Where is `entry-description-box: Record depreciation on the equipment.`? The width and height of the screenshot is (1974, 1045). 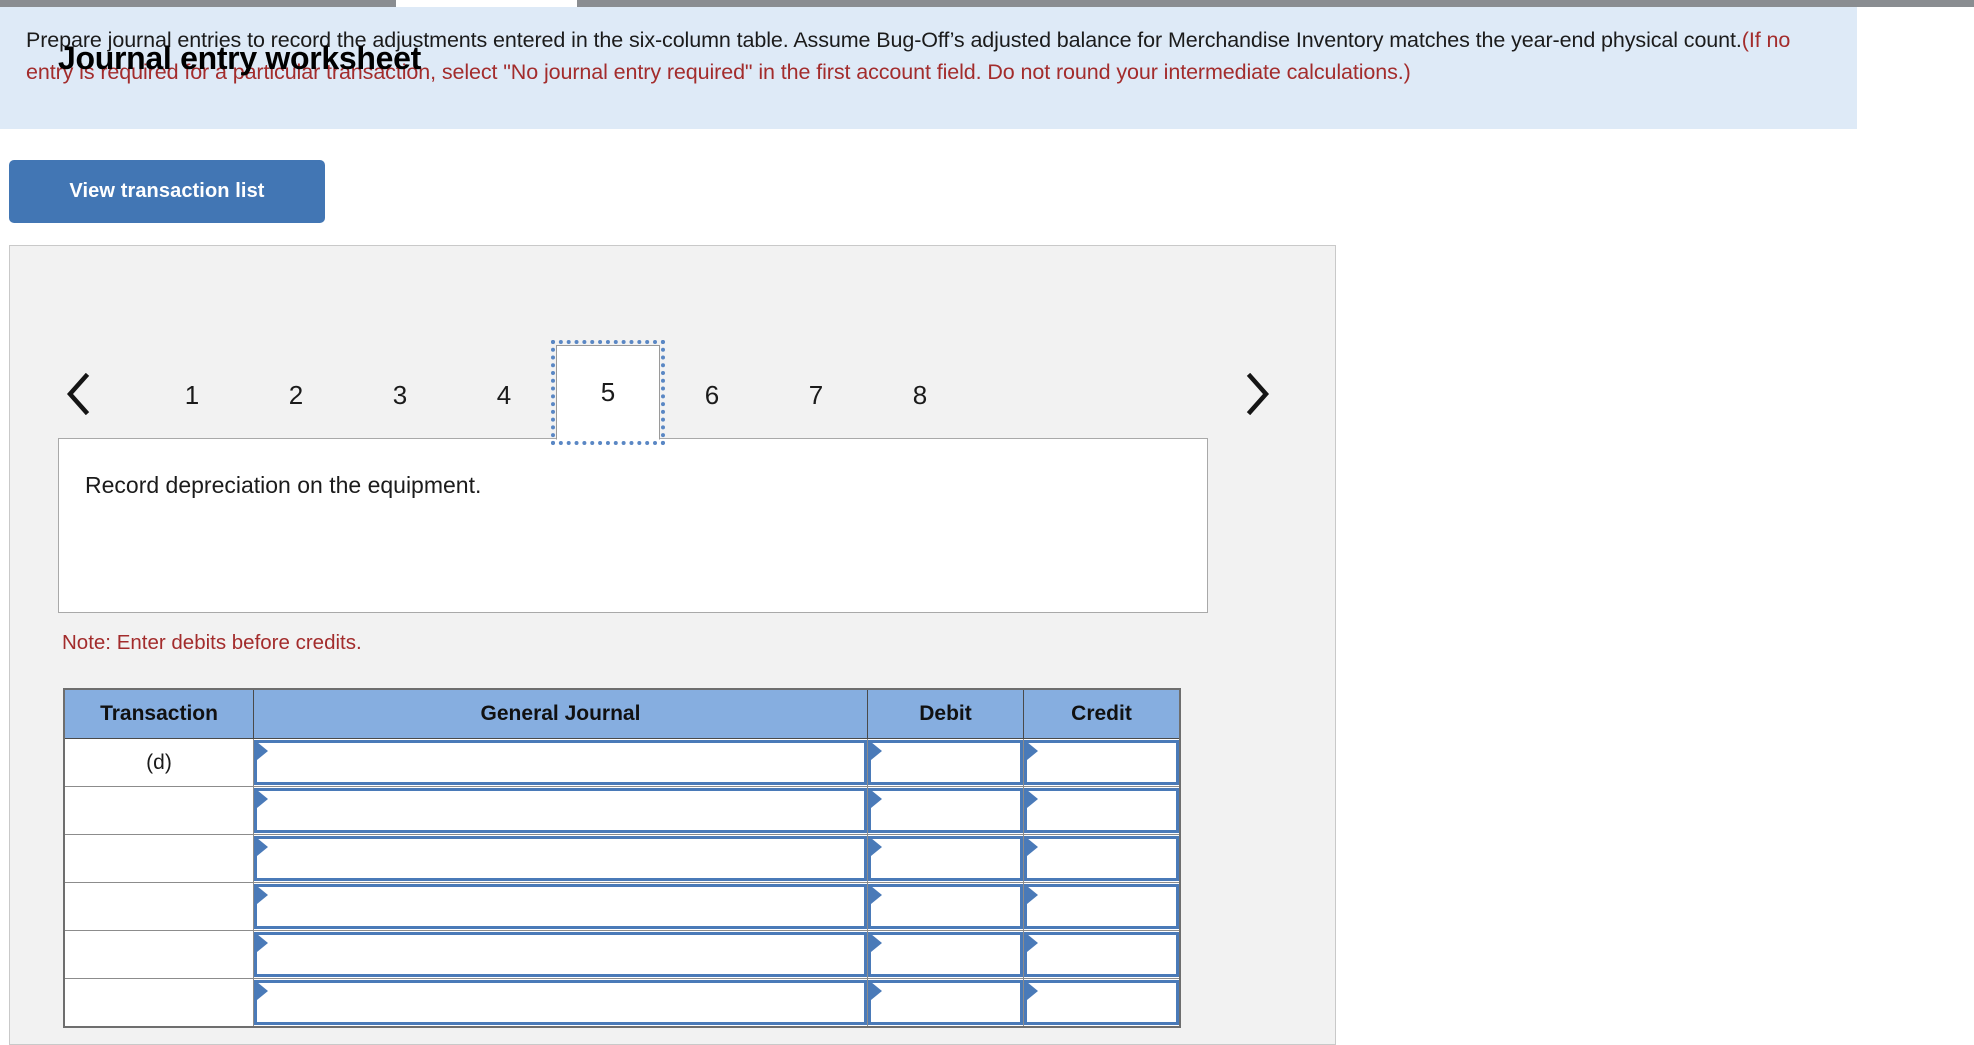 entry-description-box: Record depreciation on the equipment. is located at coordinates (633, 525).